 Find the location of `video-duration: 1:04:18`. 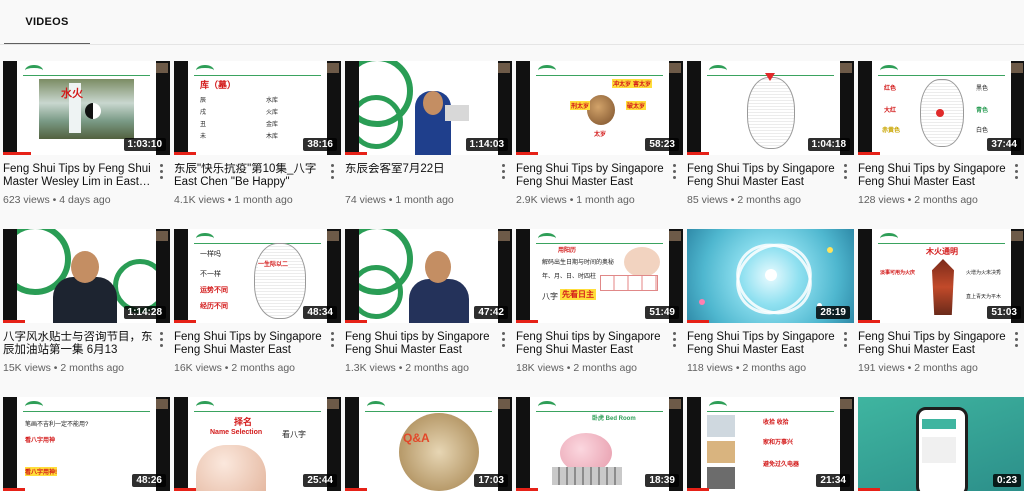

video-duration: 1:04:18 is located at coordinates (828, 144).